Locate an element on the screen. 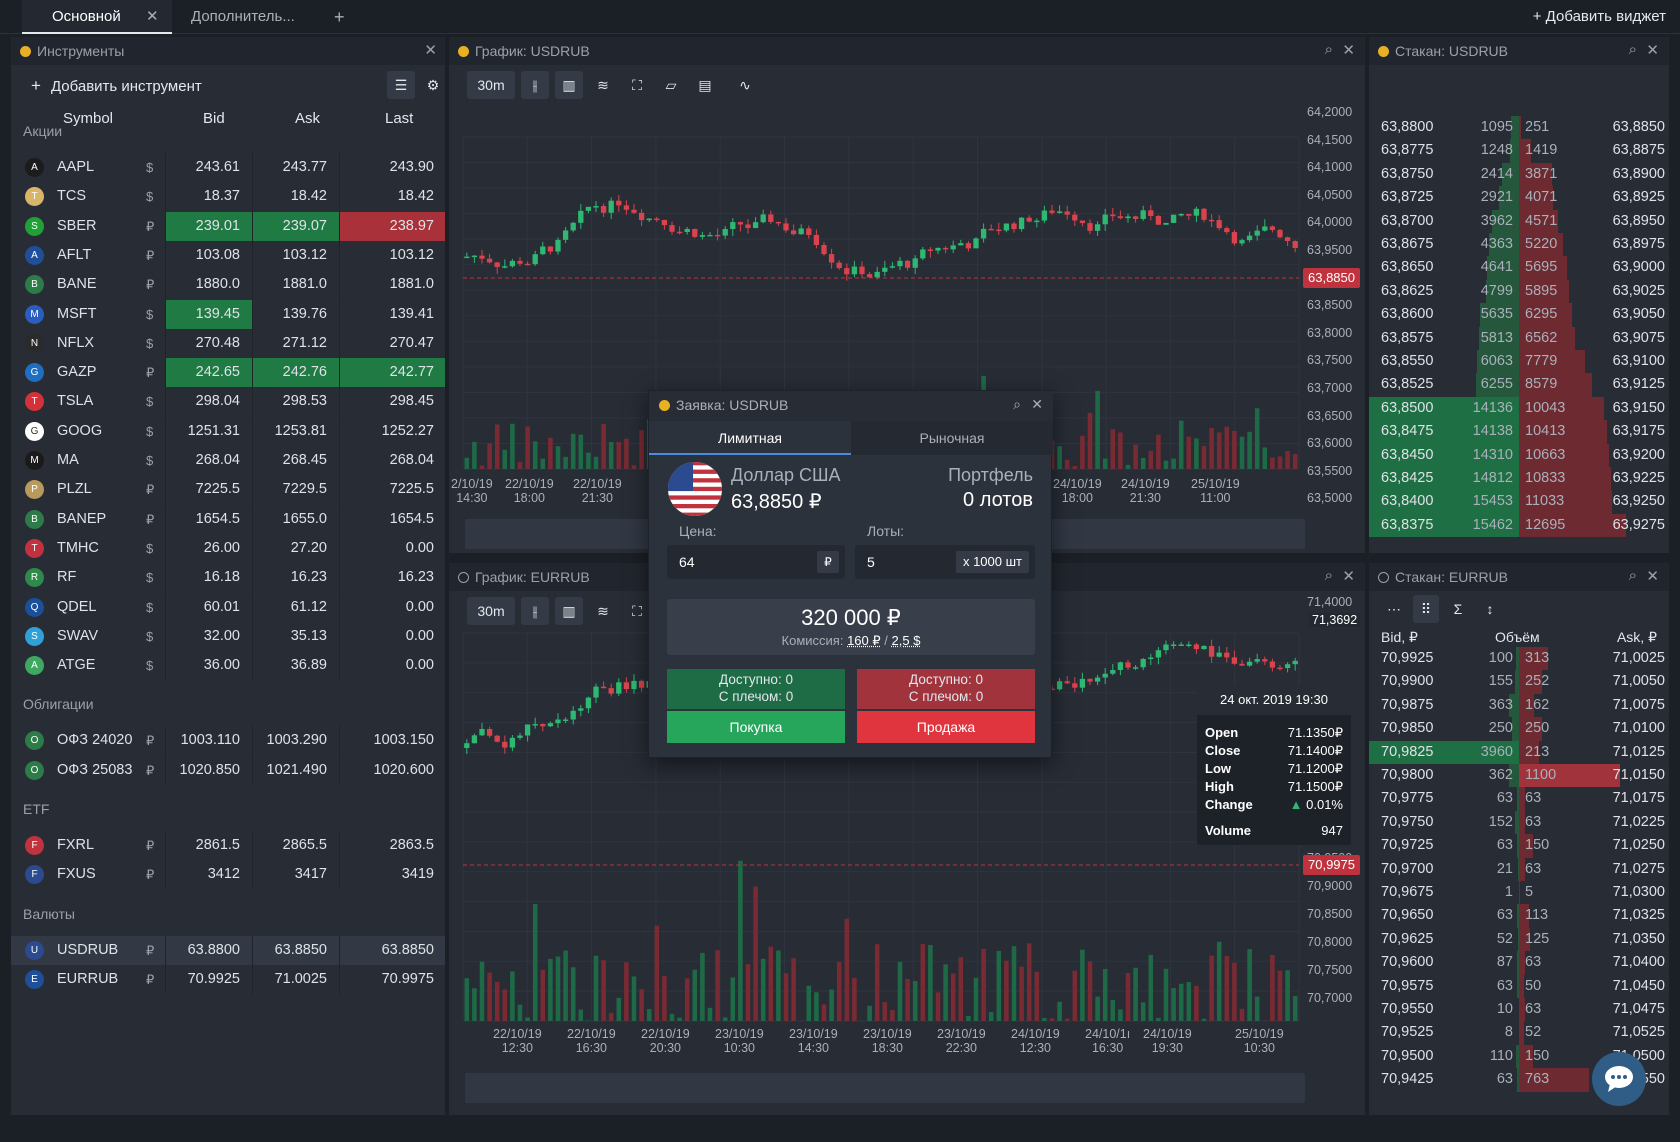 The image size is (1680, 1142). instrument-row: G GAZP ₽242.65 242.76 242.77 is located at coordinates (228, 373).